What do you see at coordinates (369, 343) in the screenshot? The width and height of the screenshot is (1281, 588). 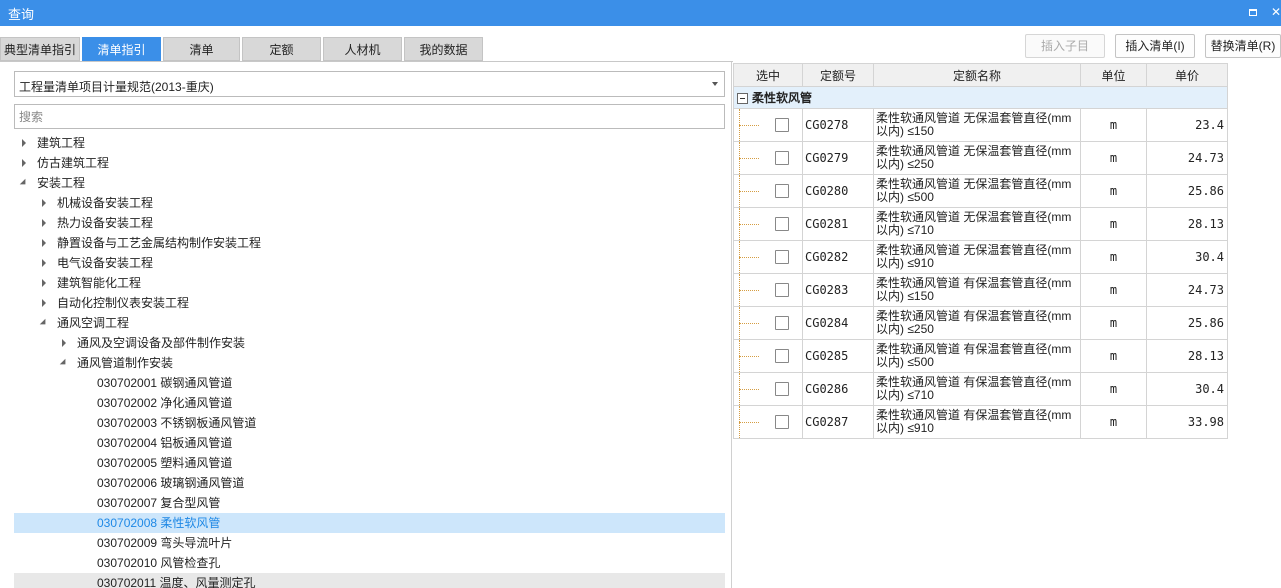 I see `tree-node: 通风及空调设备及部件制作安装` at bounding box center [369, 343].